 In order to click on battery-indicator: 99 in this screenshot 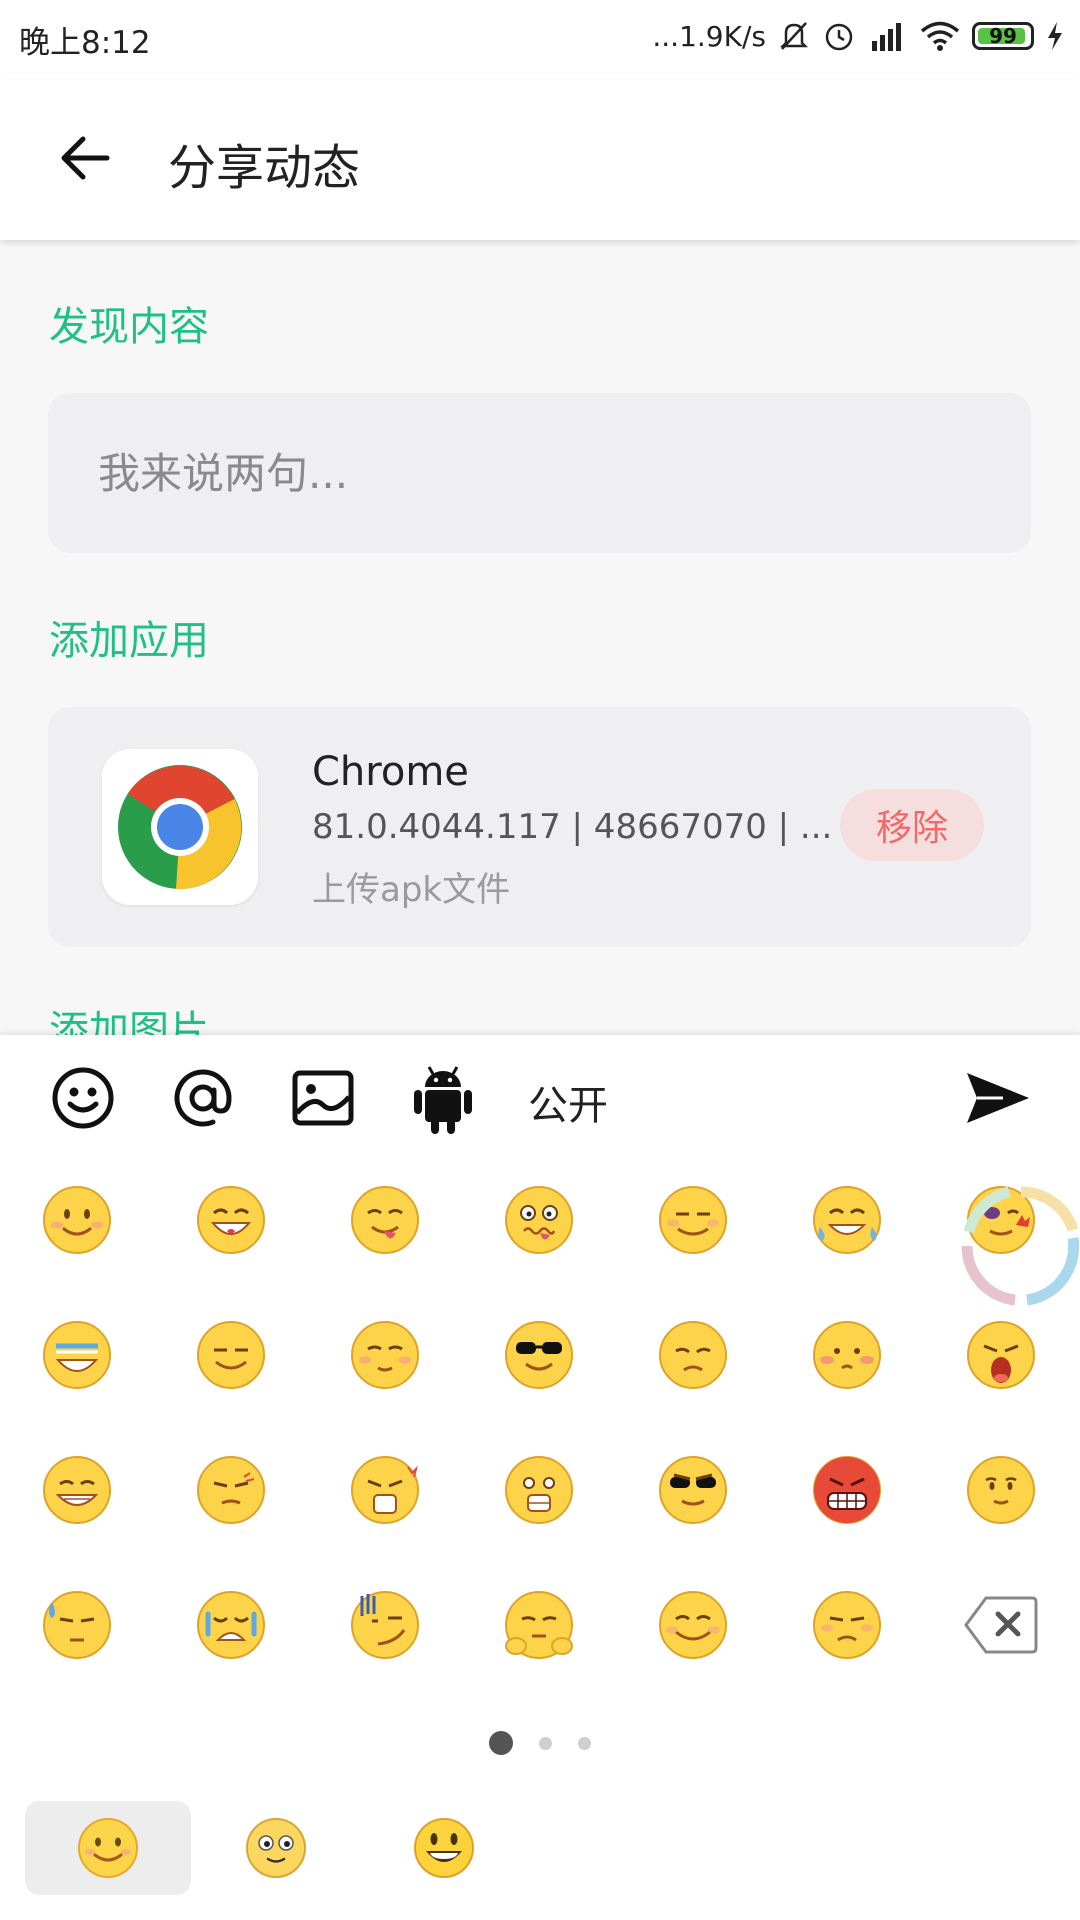, I will do `click(1003, 36)`.